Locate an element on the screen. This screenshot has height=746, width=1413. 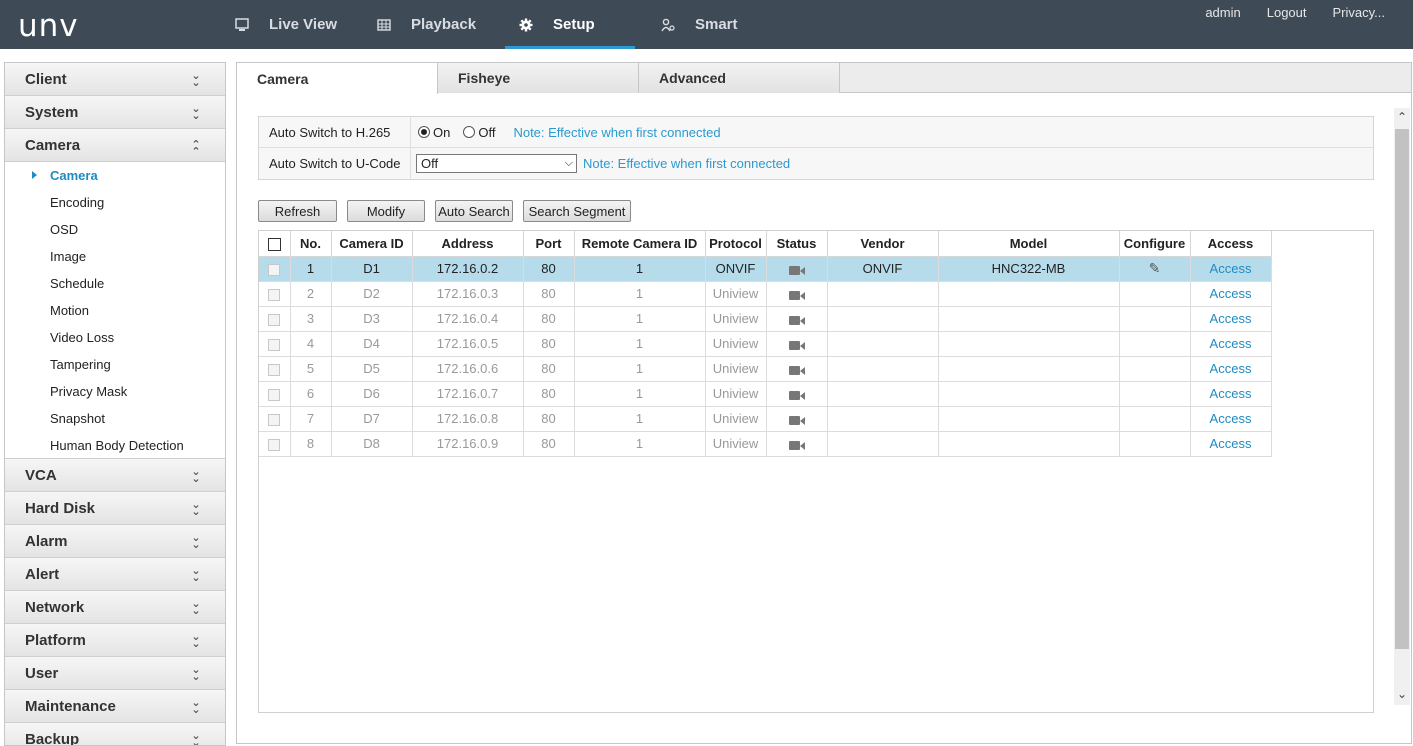
modify-button: Modify is located at coordinates (386, 211).